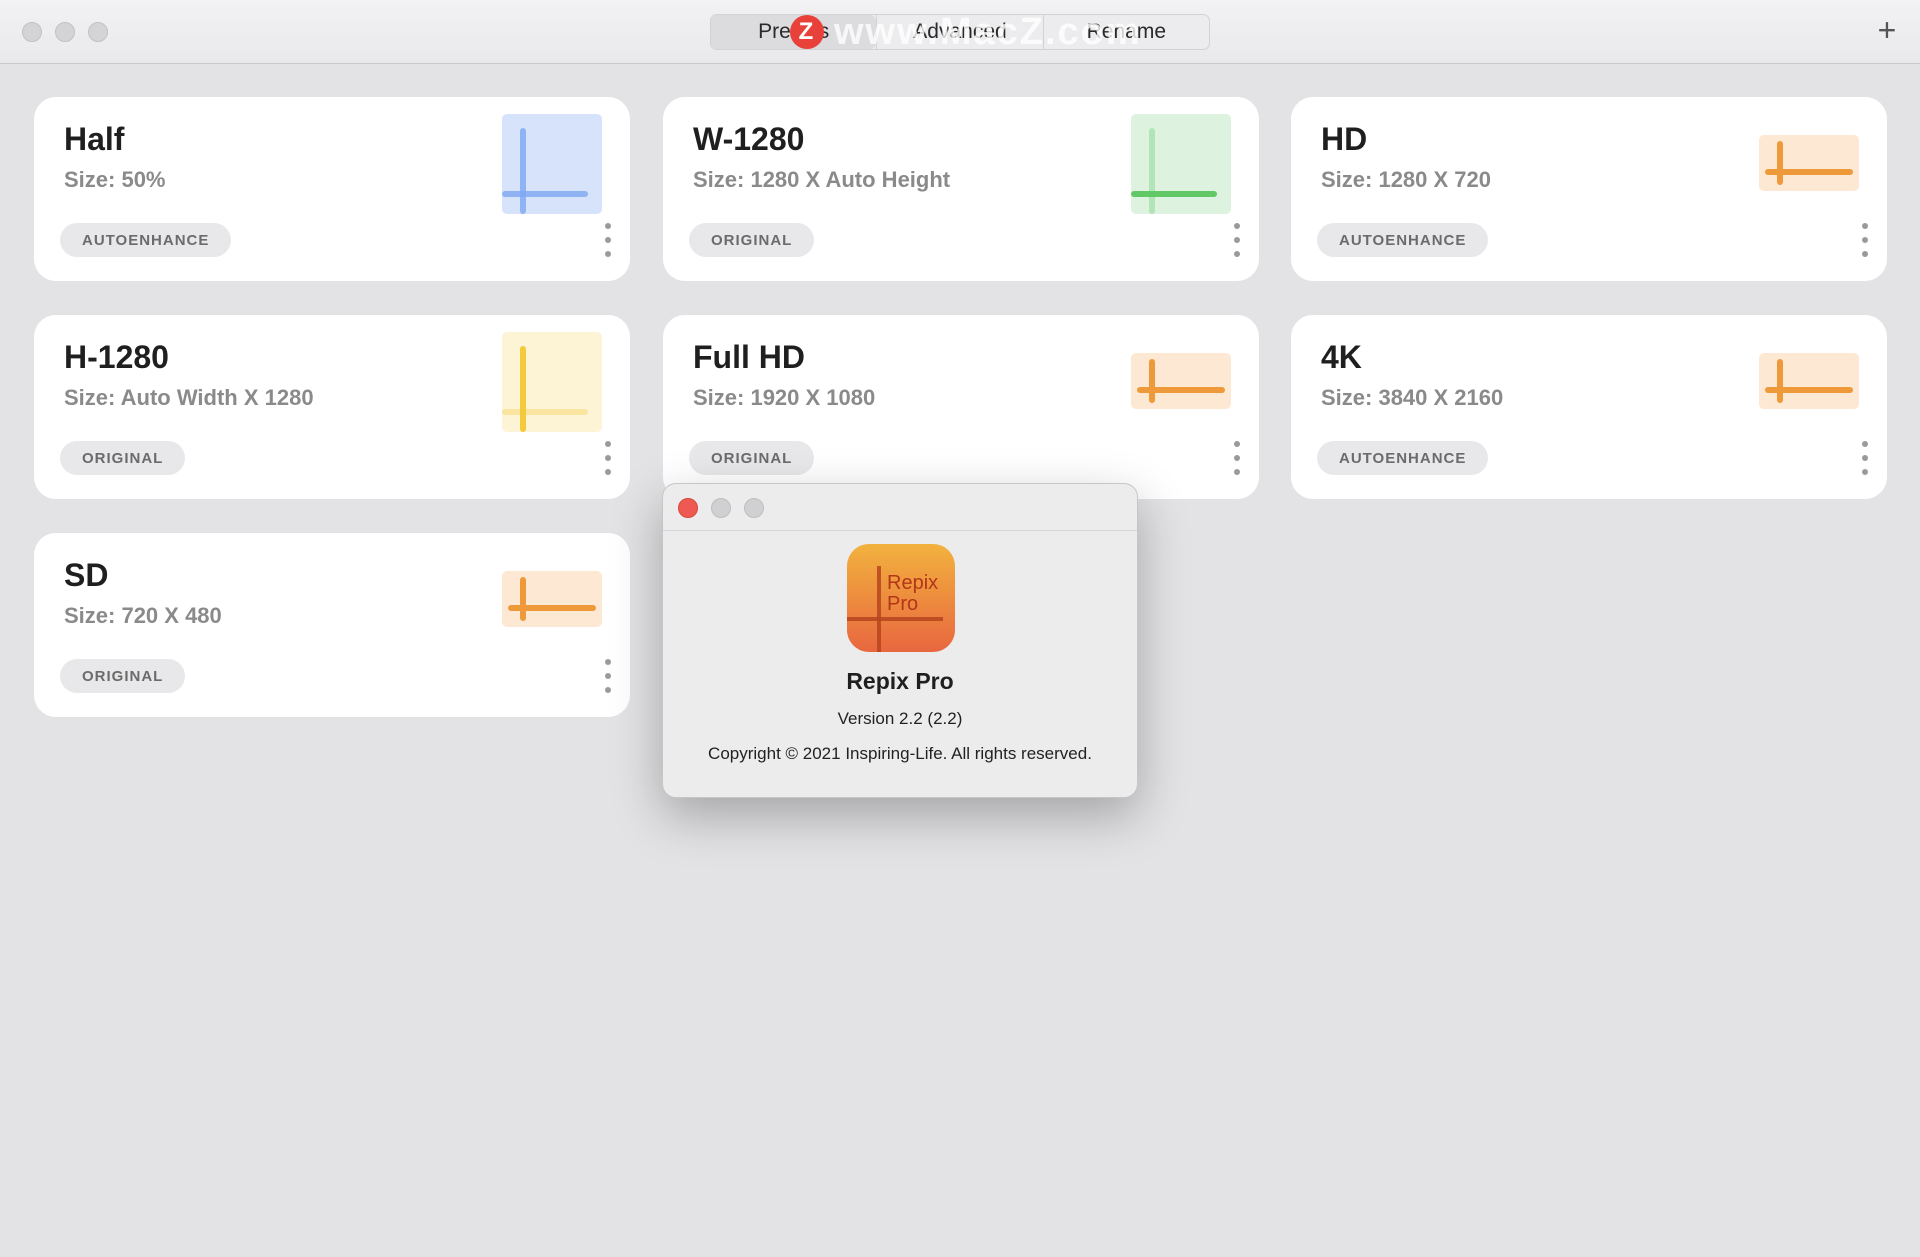  Describe the element at coordinates (98, 32) in the screenshot. I see `zoom-window-button` at that location.